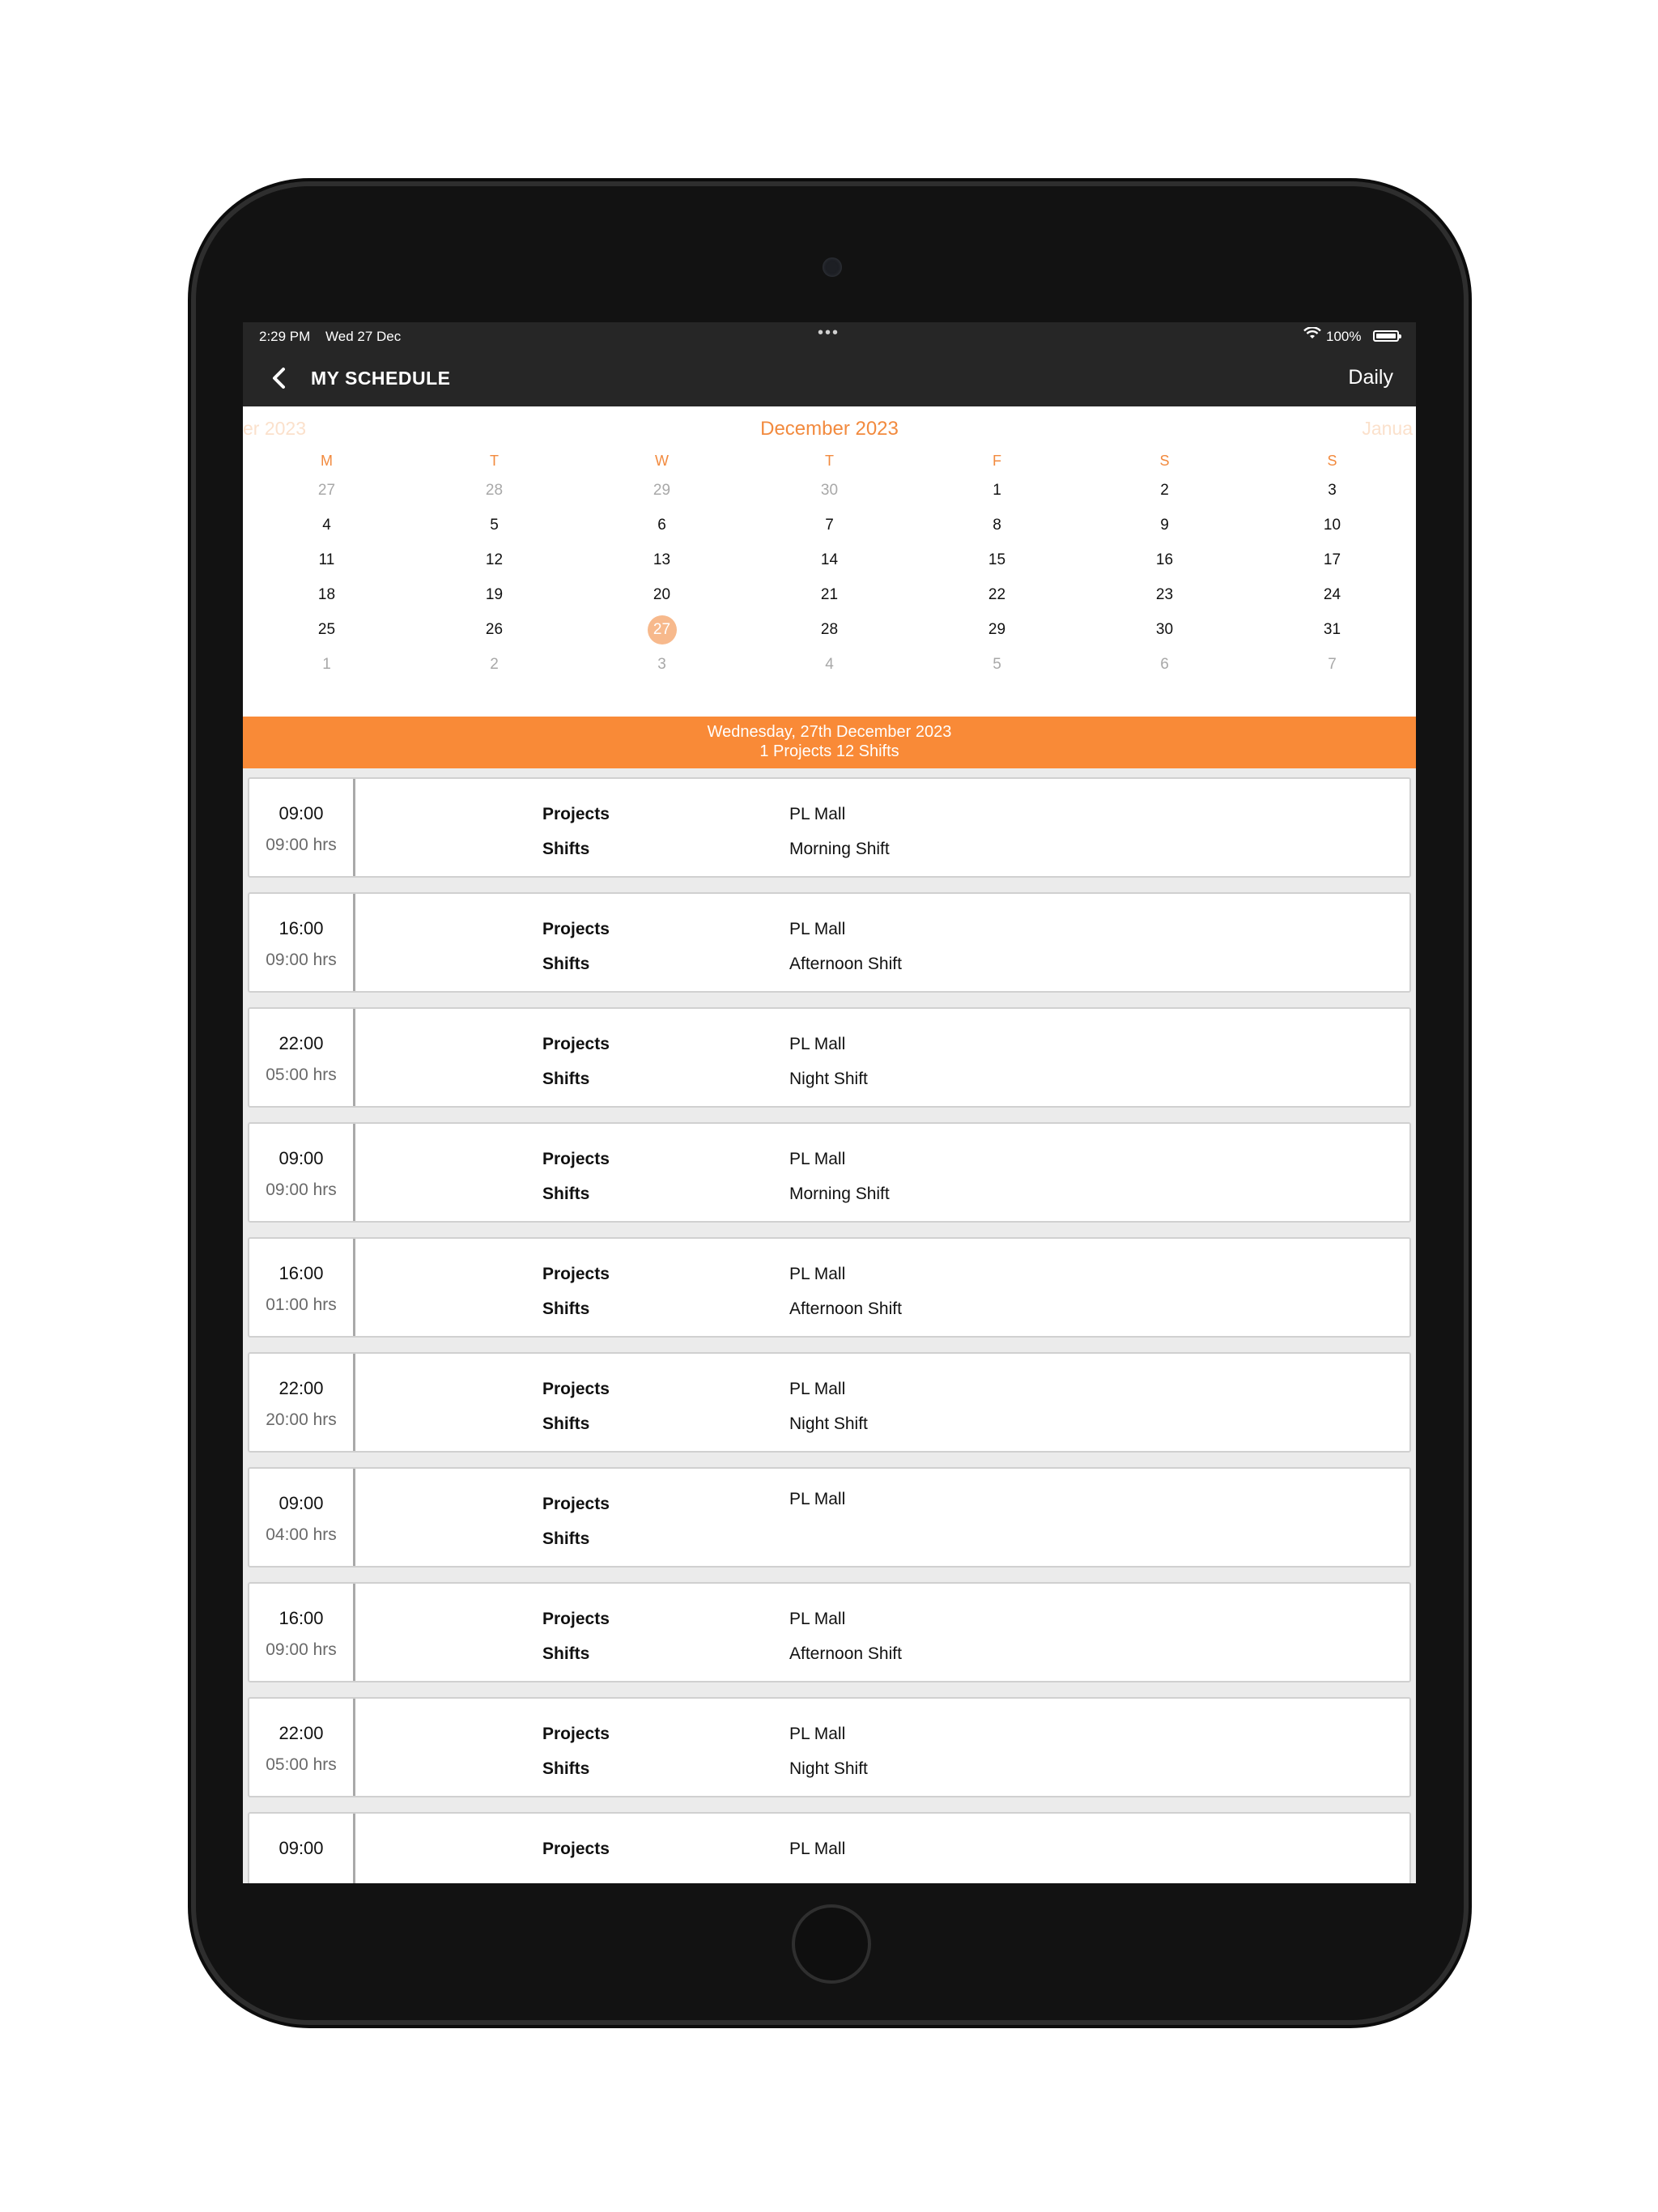 The image size is (1658, 2212). What do you see at coordinates (302, 828) in the screenshot?
I see `shift-time-column: 09:00 09:00 hrs` at bounding box center [302, 828].